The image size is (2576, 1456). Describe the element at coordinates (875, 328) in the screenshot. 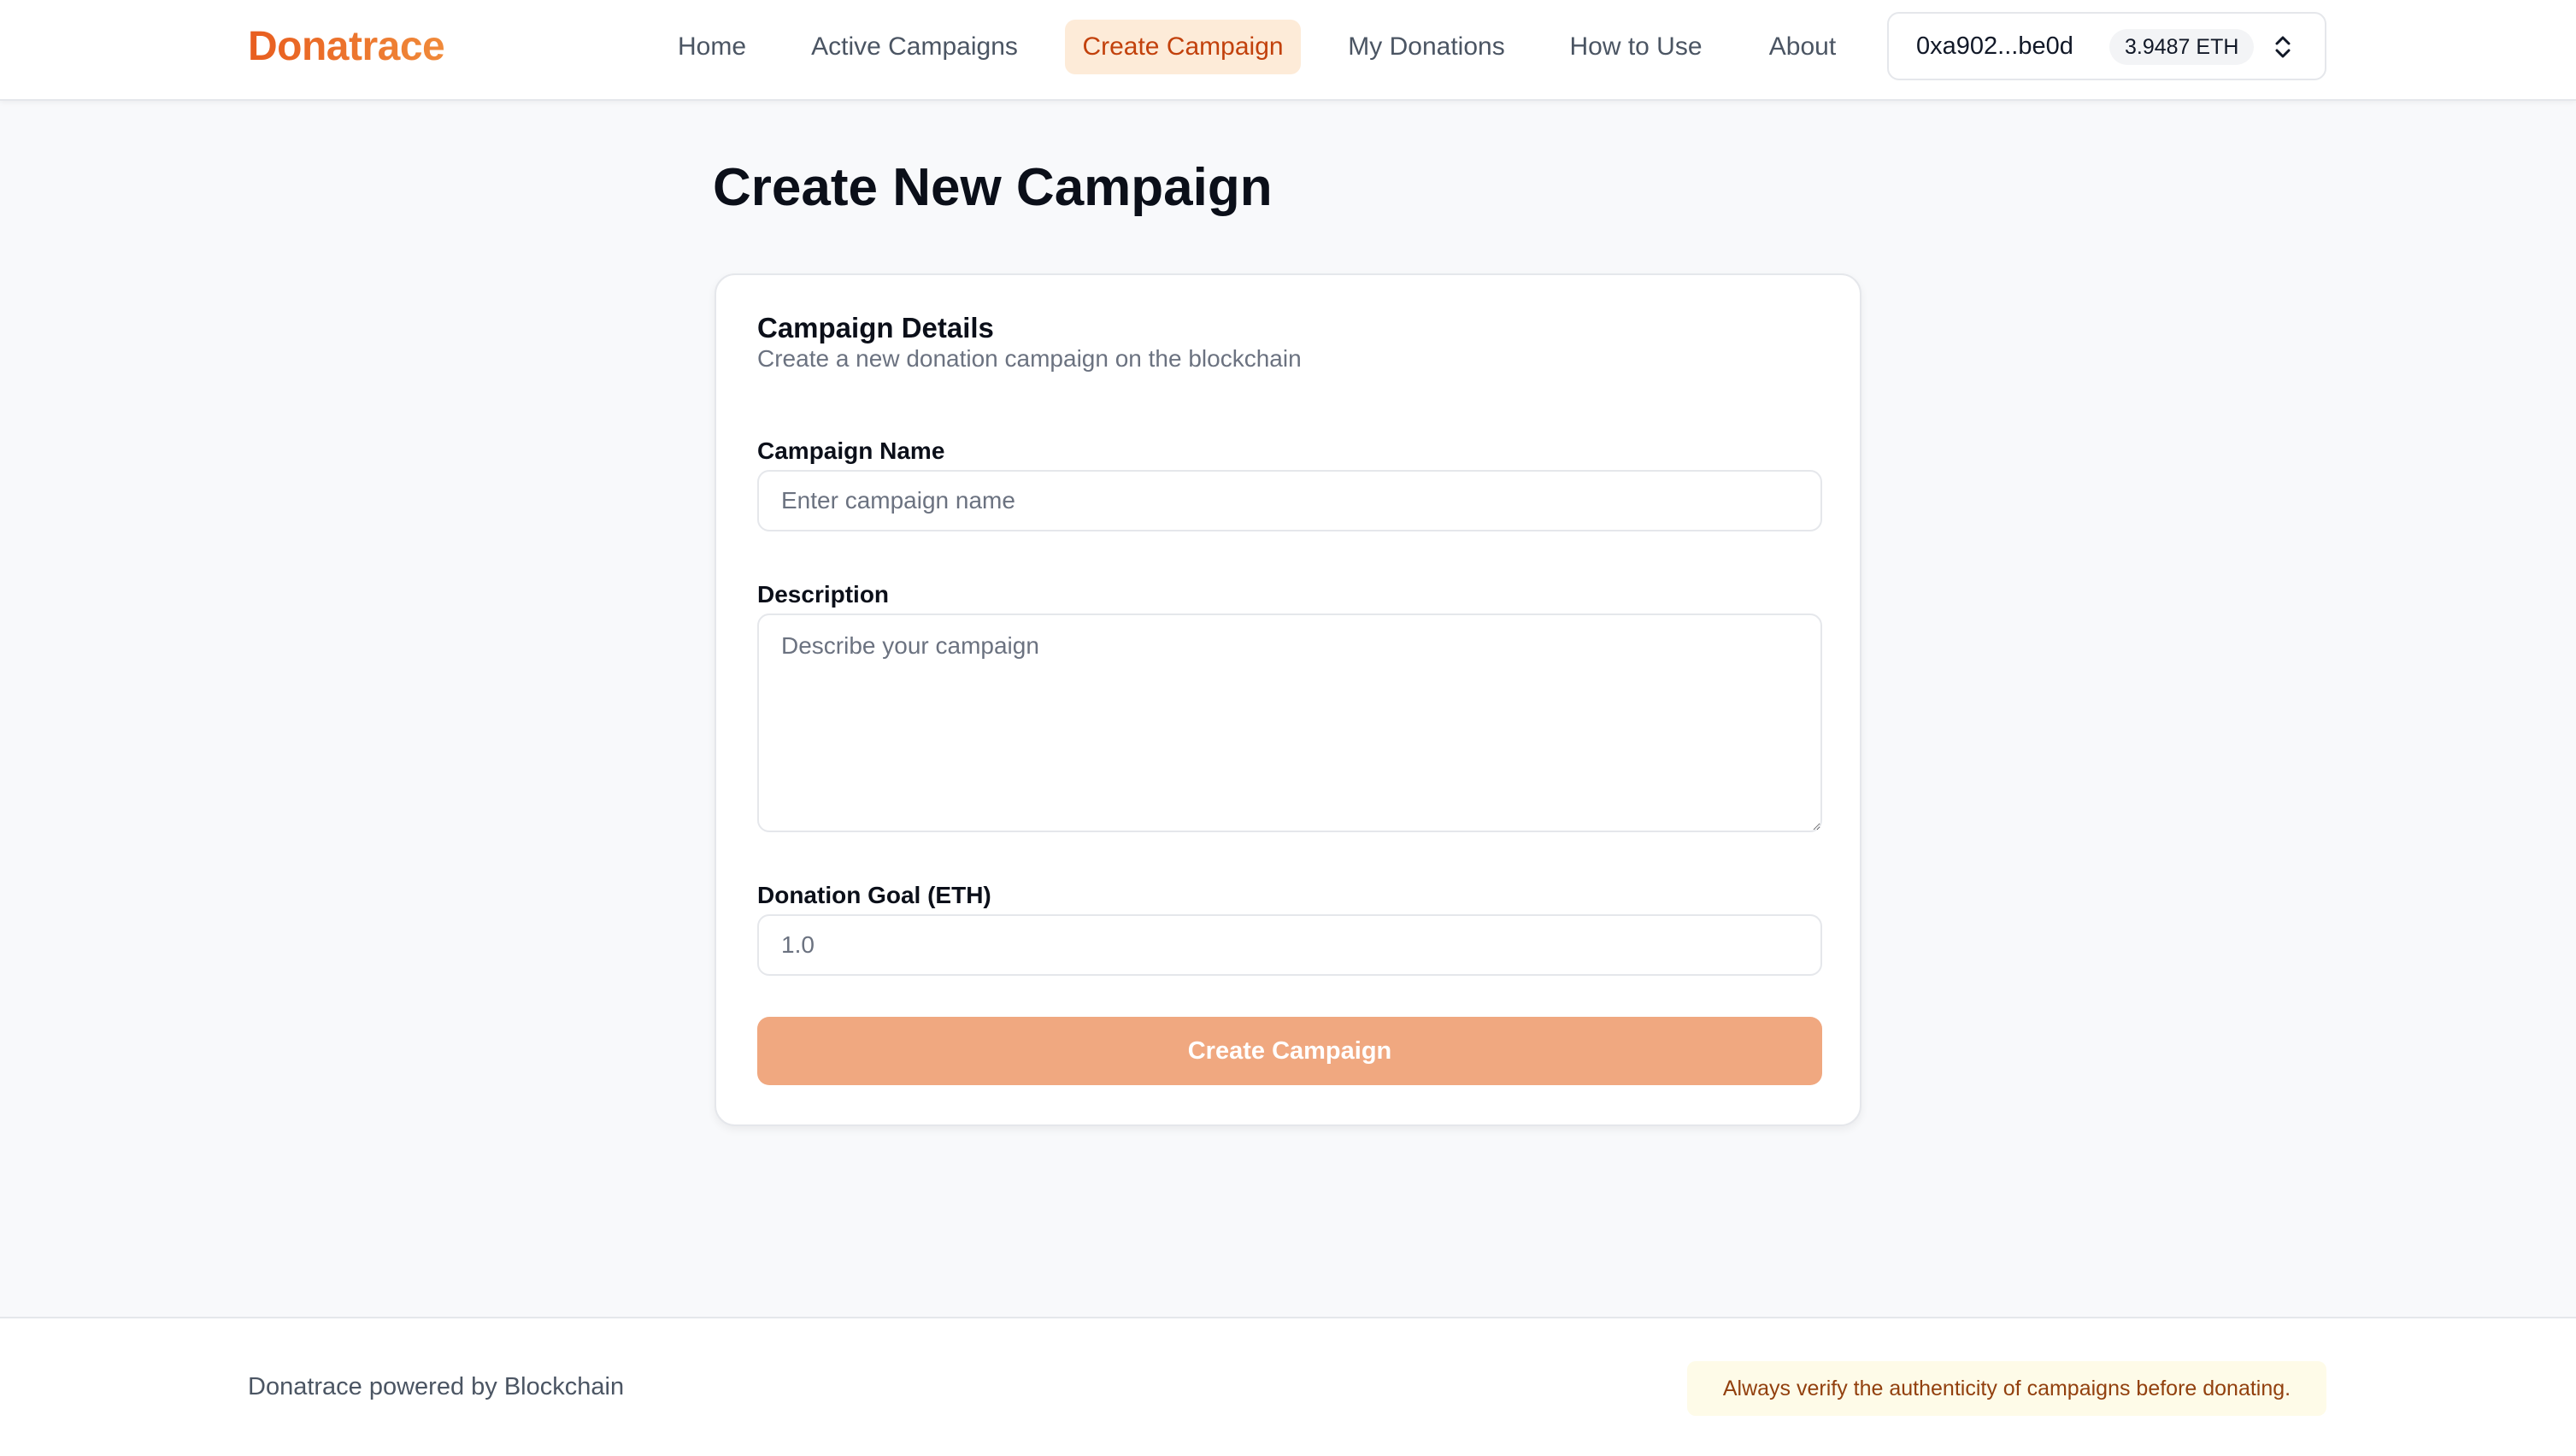

I see `card-title: Campaign Details` at that location.